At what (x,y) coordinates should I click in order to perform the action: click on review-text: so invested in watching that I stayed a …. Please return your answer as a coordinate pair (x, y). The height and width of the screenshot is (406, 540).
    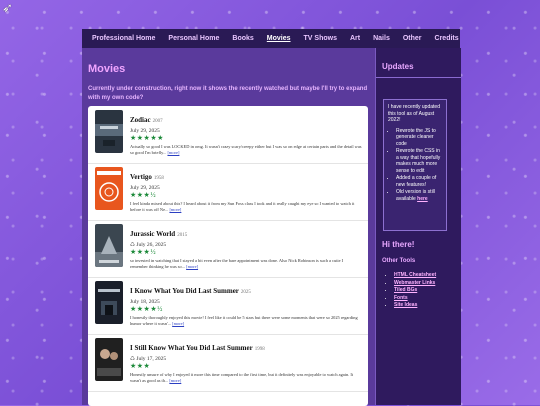
    Looking at the image, I should click on (237, 263).